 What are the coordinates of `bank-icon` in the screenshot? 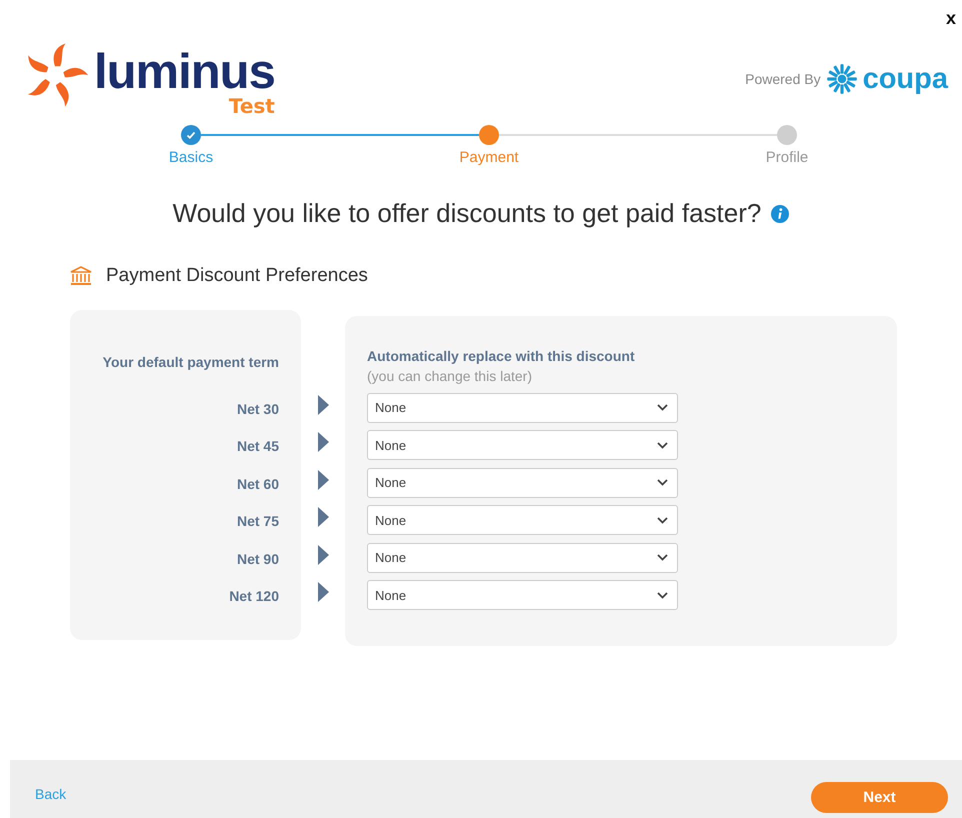 It's located at (81, 276).